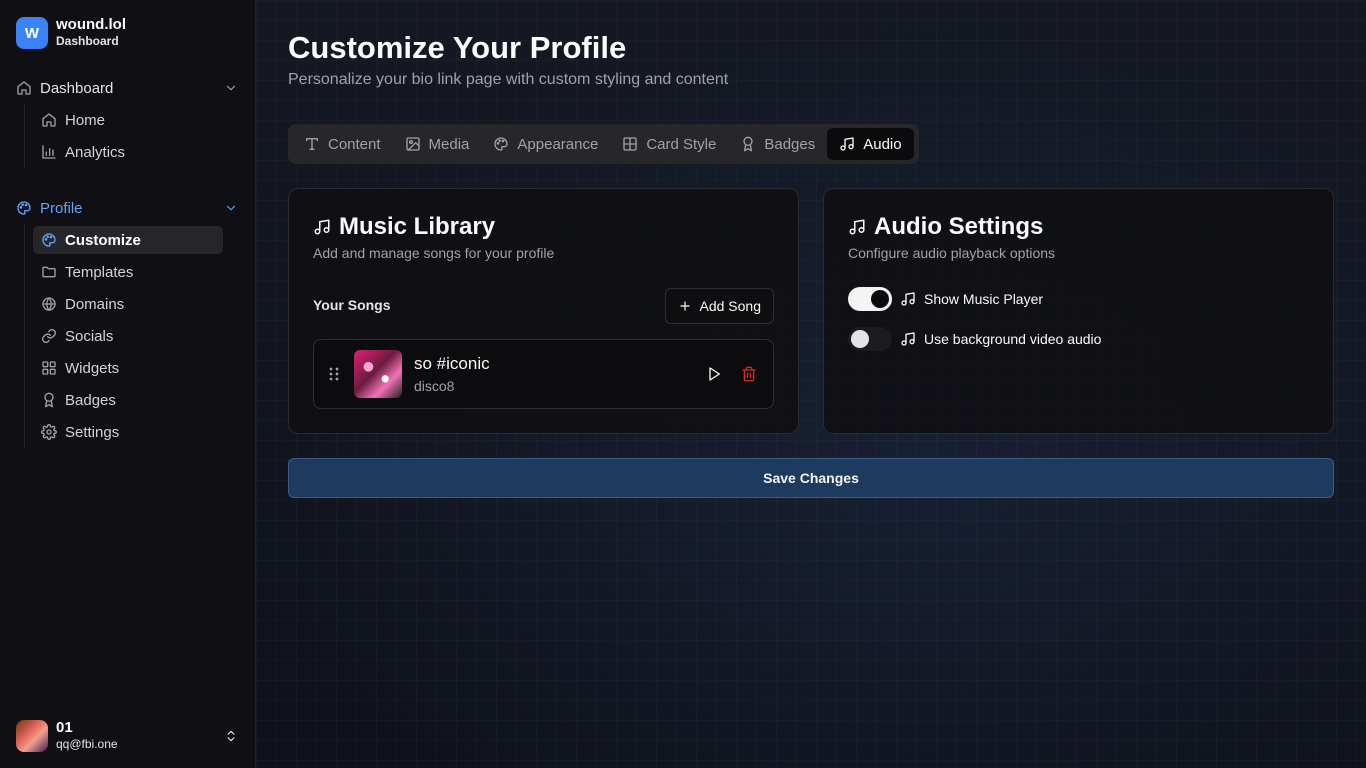 The height and width of the screenshot is (768, 1366). Describe the element at coordinates (49, 304) in the screenshot. I see `globe-icon` at that location.